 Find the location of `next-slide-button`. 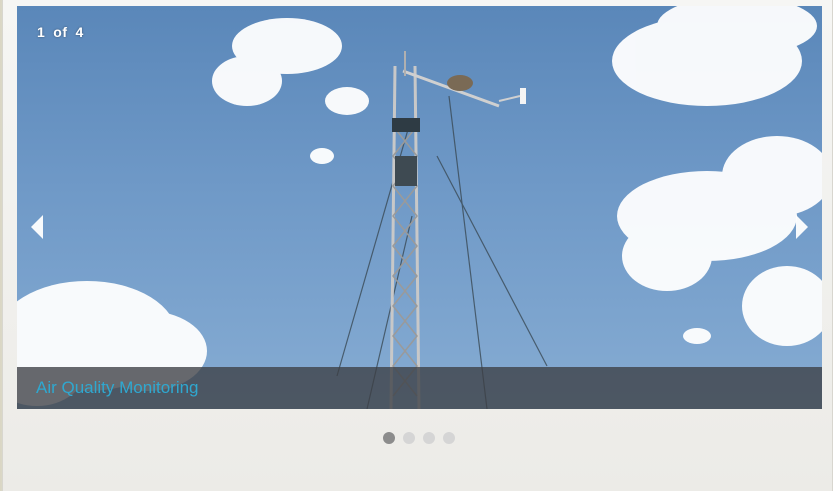

next-slide-button is located at coordinates (800, 227).